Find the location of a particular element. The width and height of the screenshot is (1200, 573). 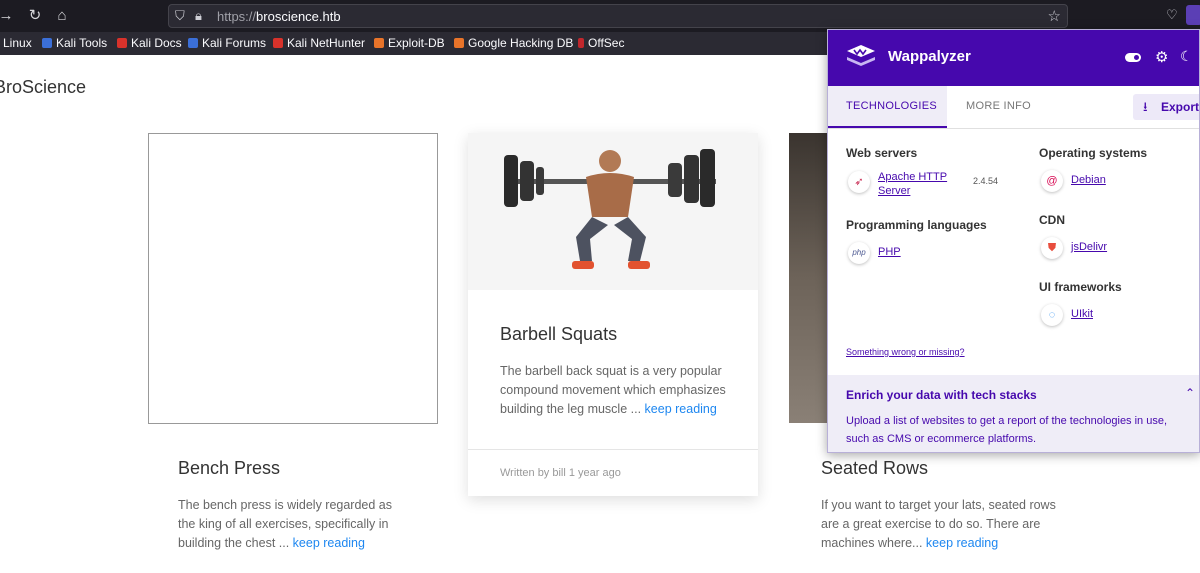

tab-more-info: MORE INFO is located at coordinates (998, 106).